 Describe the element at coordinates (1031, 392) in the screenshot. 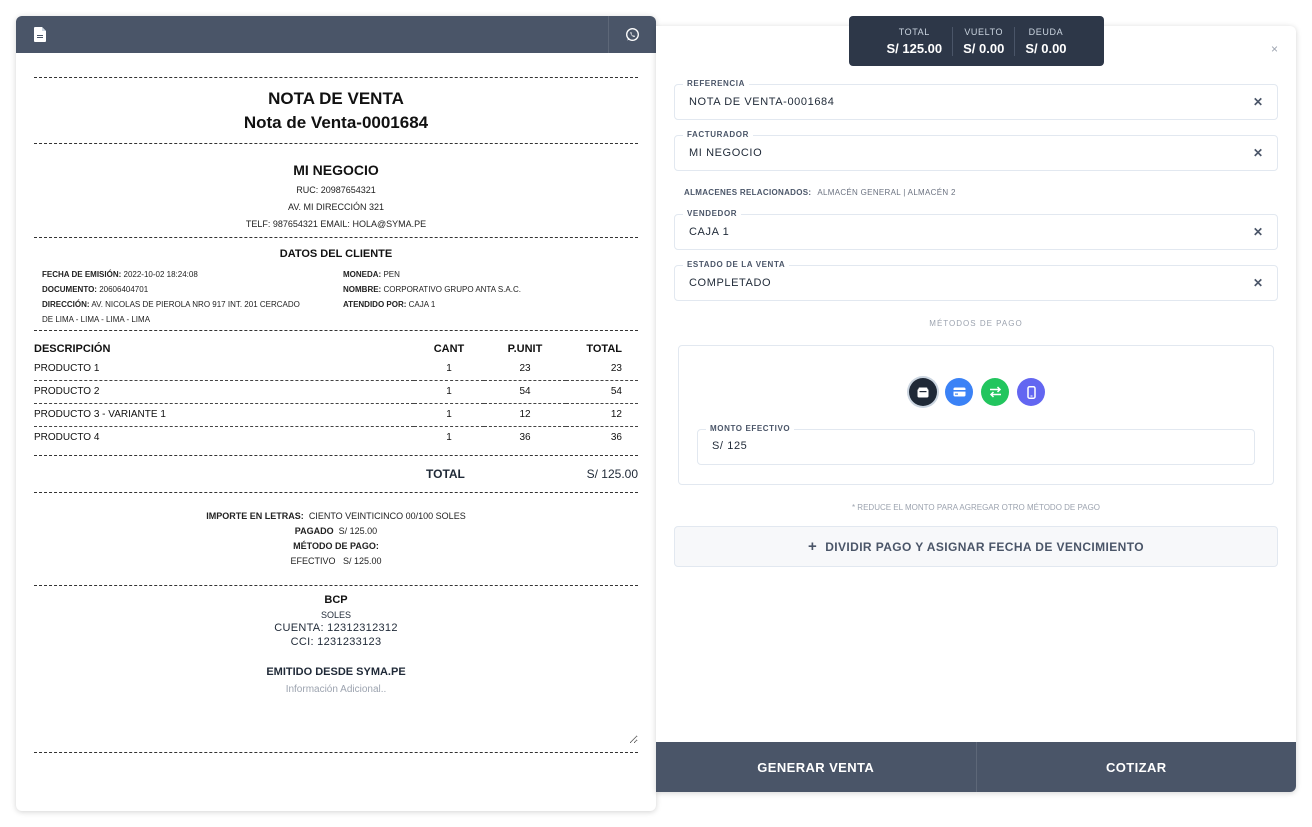

I see `mobile-icon` at that location.